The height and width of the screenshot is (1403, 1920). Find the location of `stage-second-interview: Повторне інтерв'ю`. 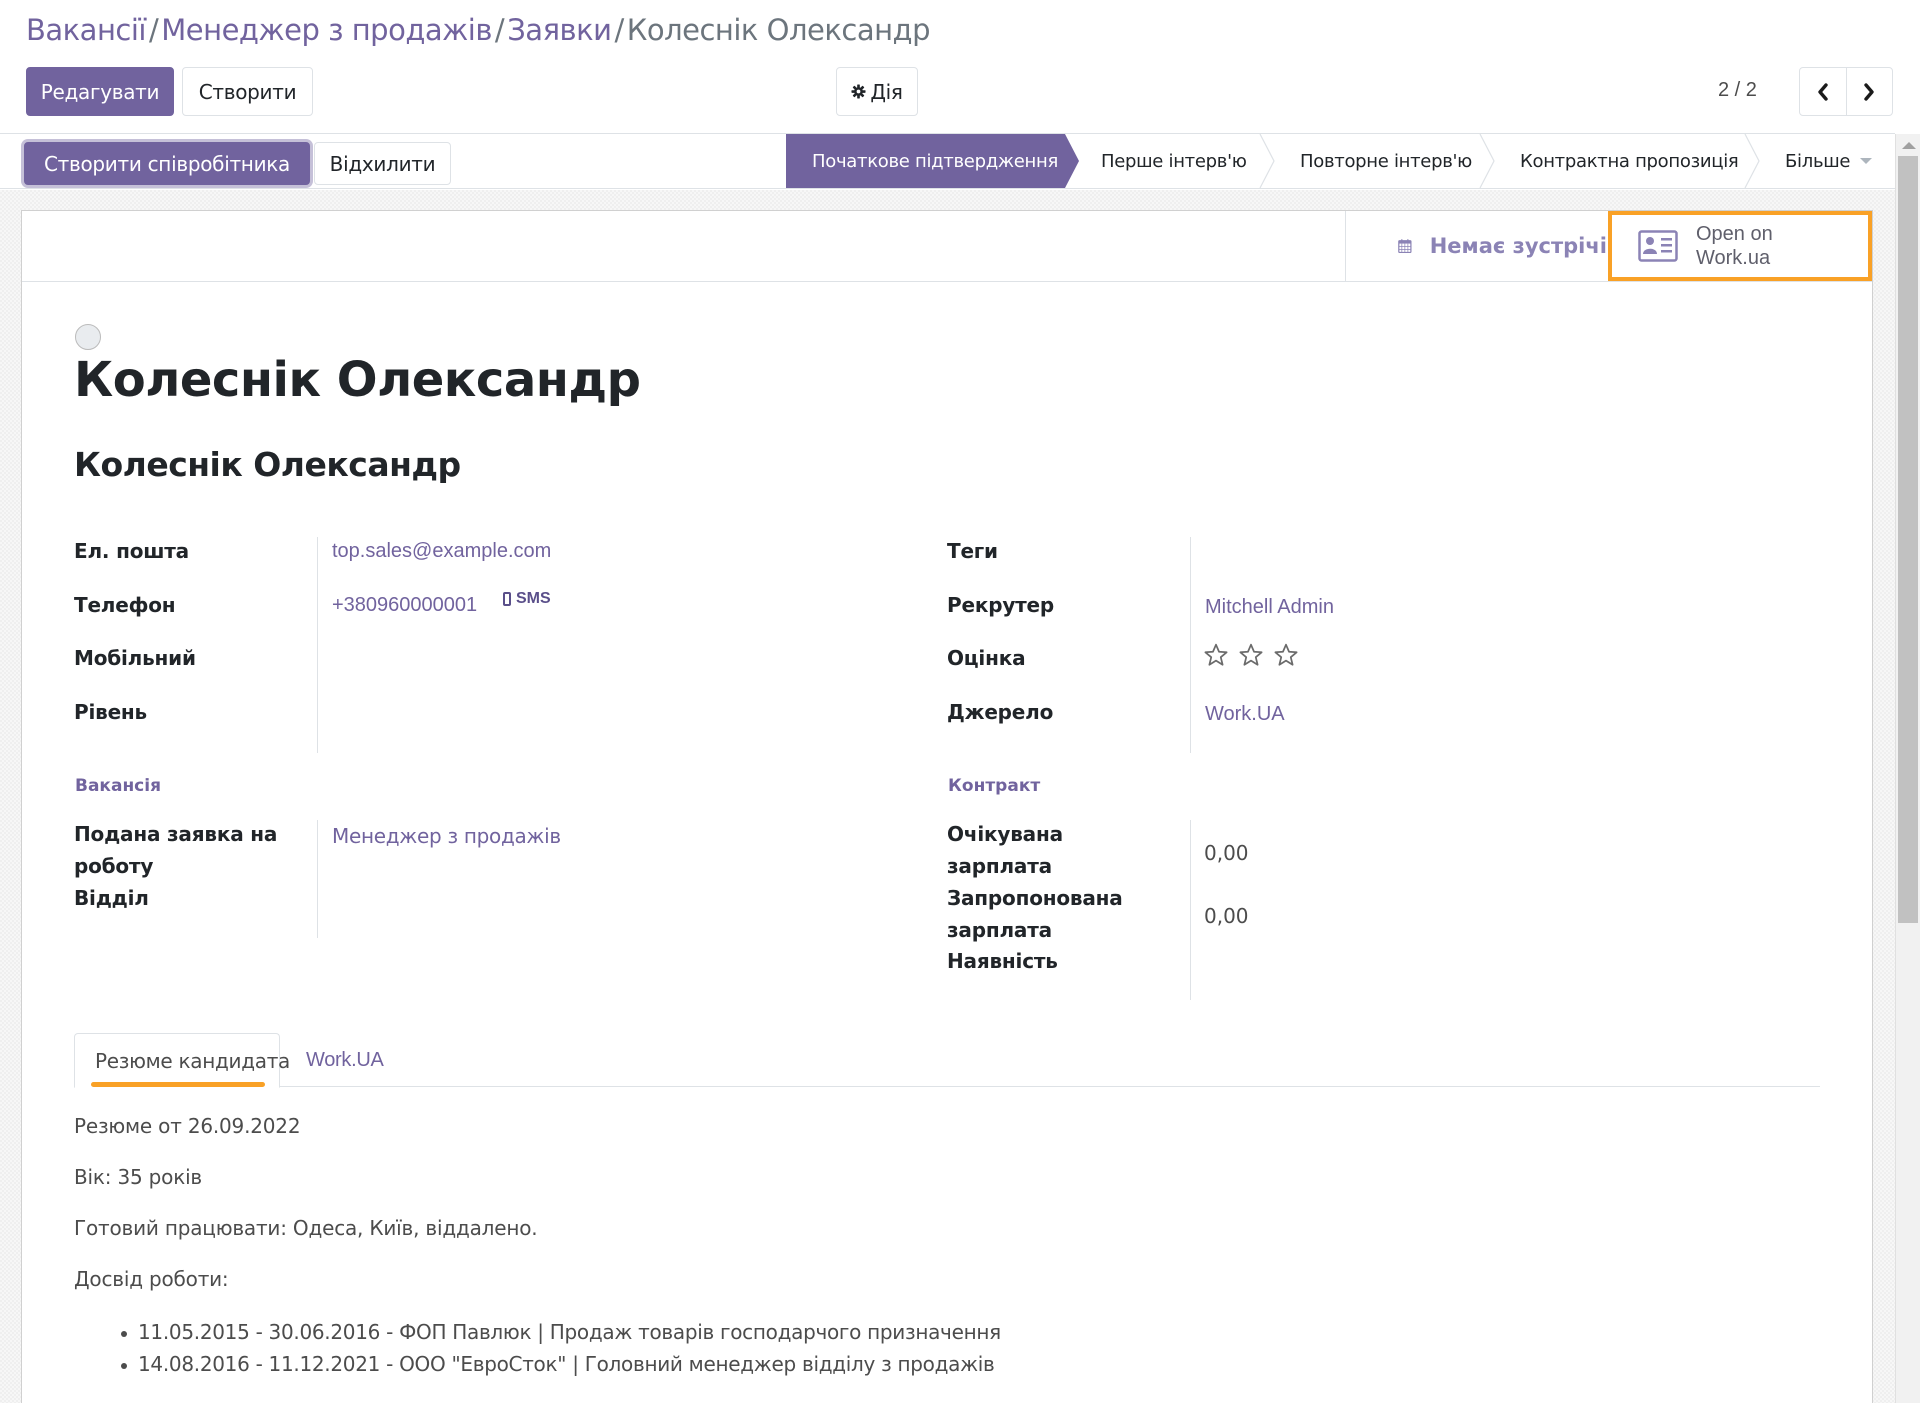

stage-second-interview: Повторне інтерв'ю is located at coordinates (1385, 161).